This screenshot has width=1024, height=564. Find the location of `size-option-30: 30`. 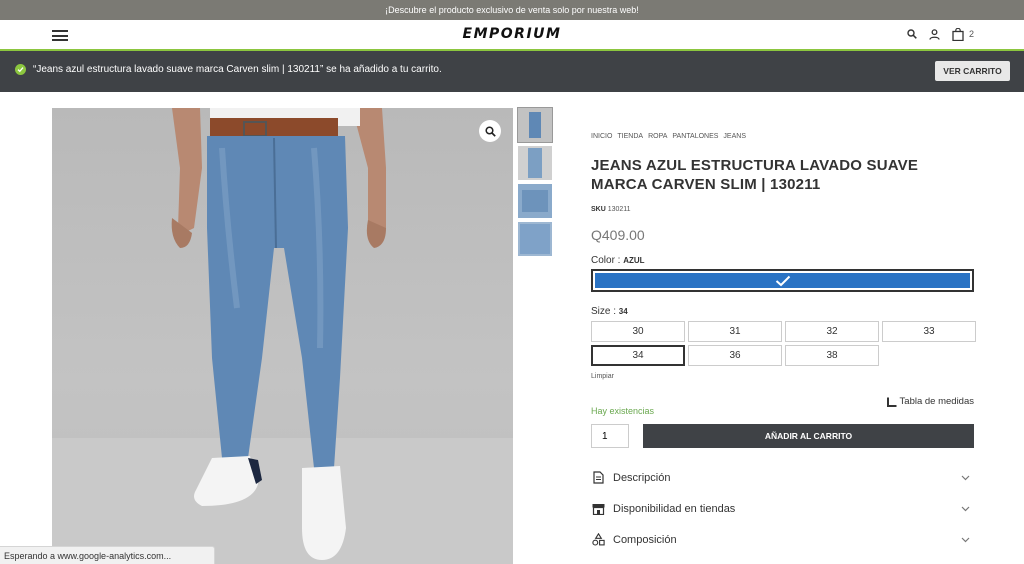

size-option-30: 30 is located at coordinates (638, 331).